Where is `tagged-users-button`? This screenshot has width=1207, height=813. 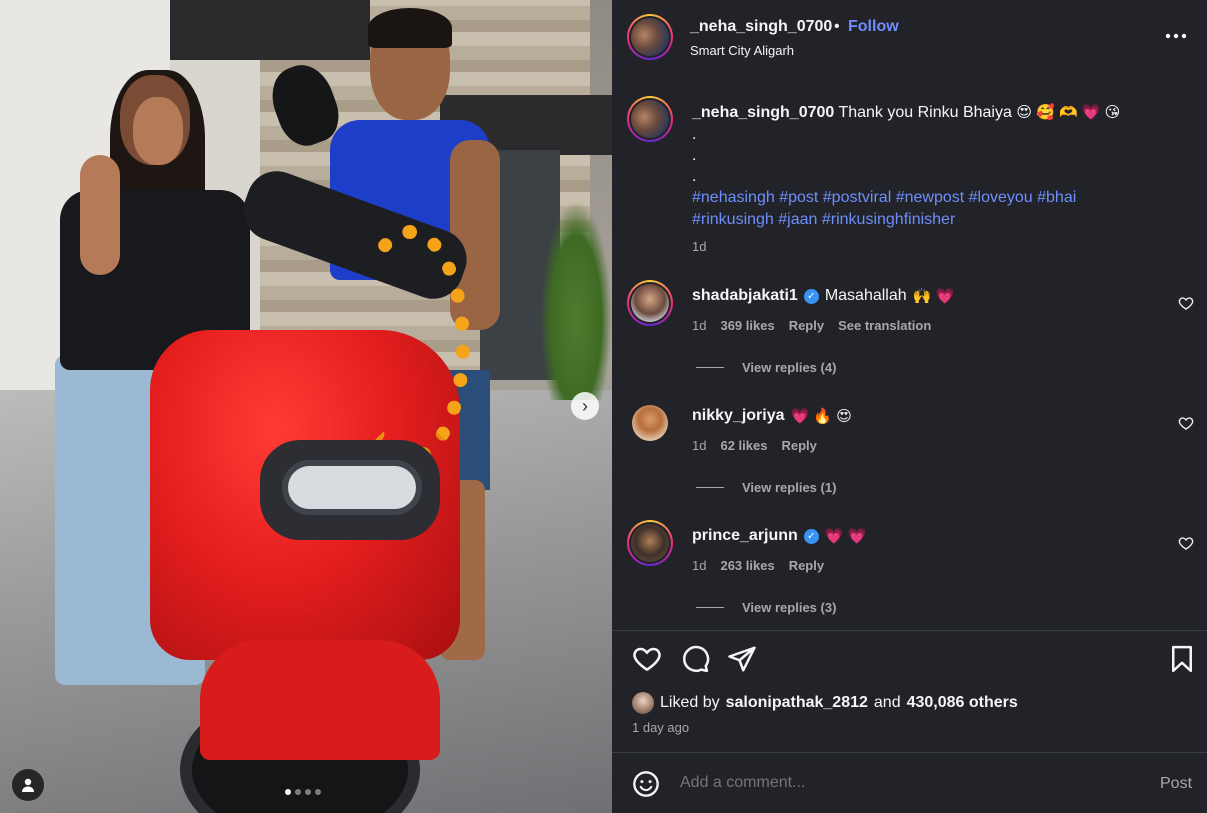 tagged-users-button is located at coordinates (28, 785).